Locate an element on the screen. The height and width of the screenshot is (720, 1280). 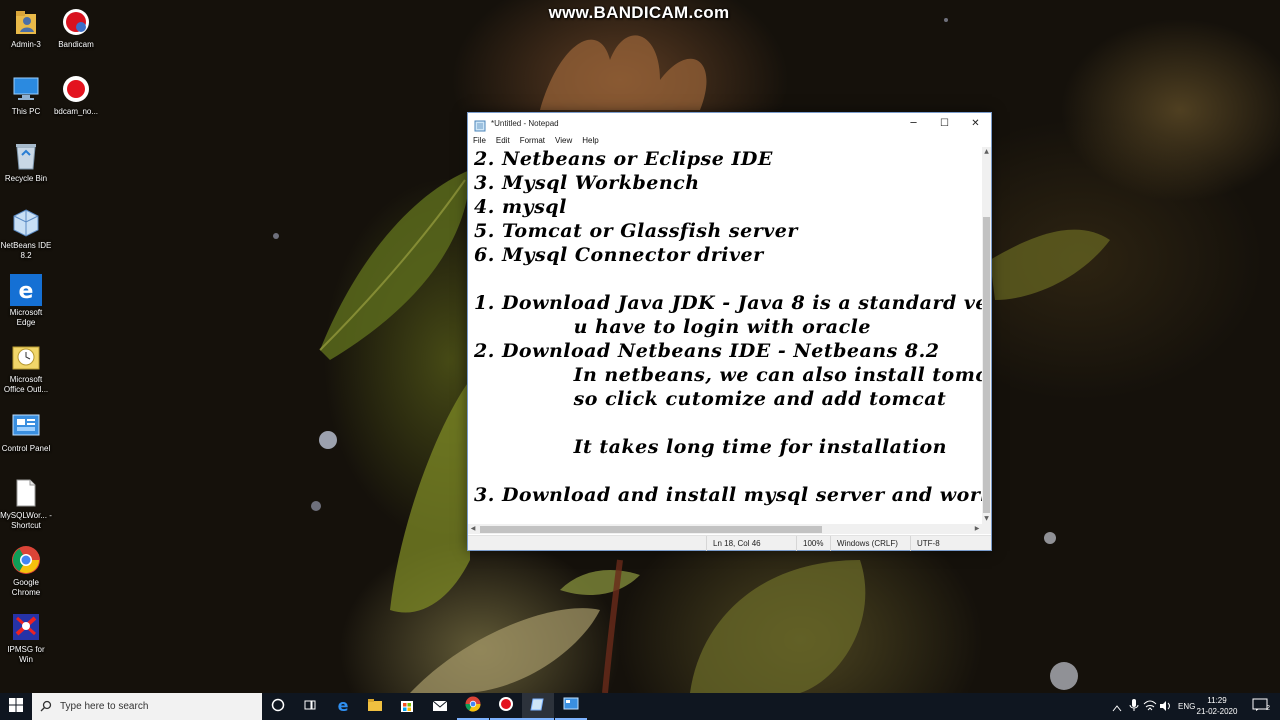
speaker-icon is located at coordinates (1166, 706).